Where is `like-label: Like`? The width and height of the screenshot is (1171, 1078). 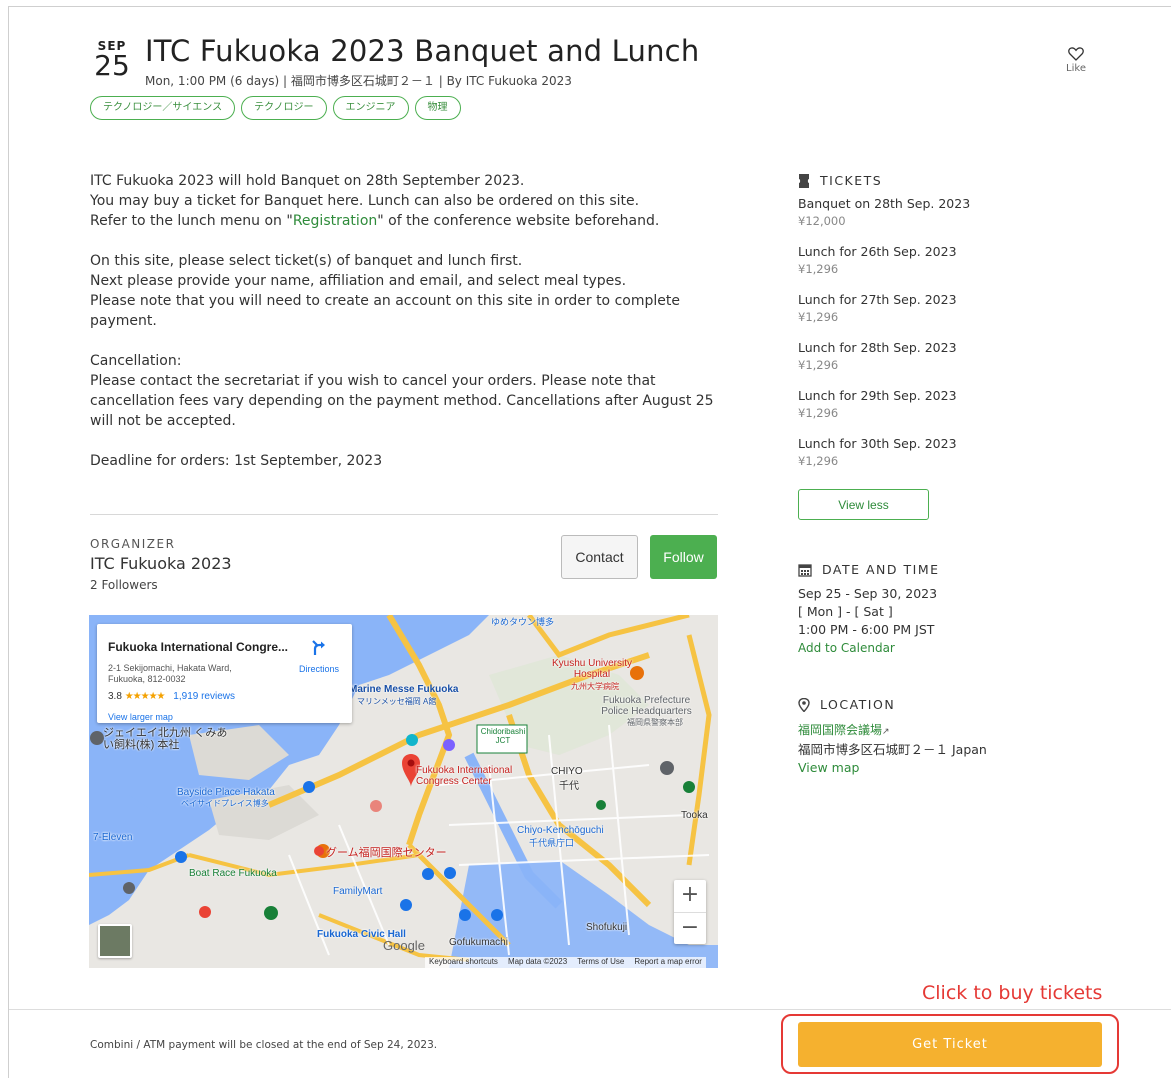 like-label: Like is located at coordinates (1076, 68).